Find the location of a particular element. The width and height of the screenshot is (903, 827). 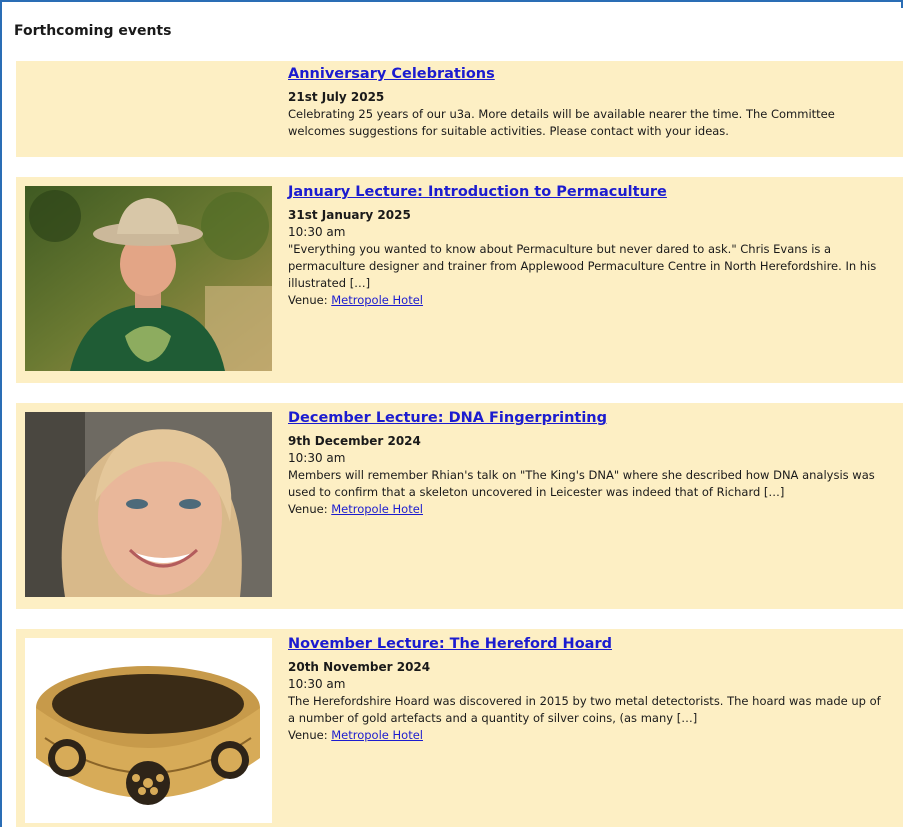

event-image-gold-ring is located at coordinates (148, 730).